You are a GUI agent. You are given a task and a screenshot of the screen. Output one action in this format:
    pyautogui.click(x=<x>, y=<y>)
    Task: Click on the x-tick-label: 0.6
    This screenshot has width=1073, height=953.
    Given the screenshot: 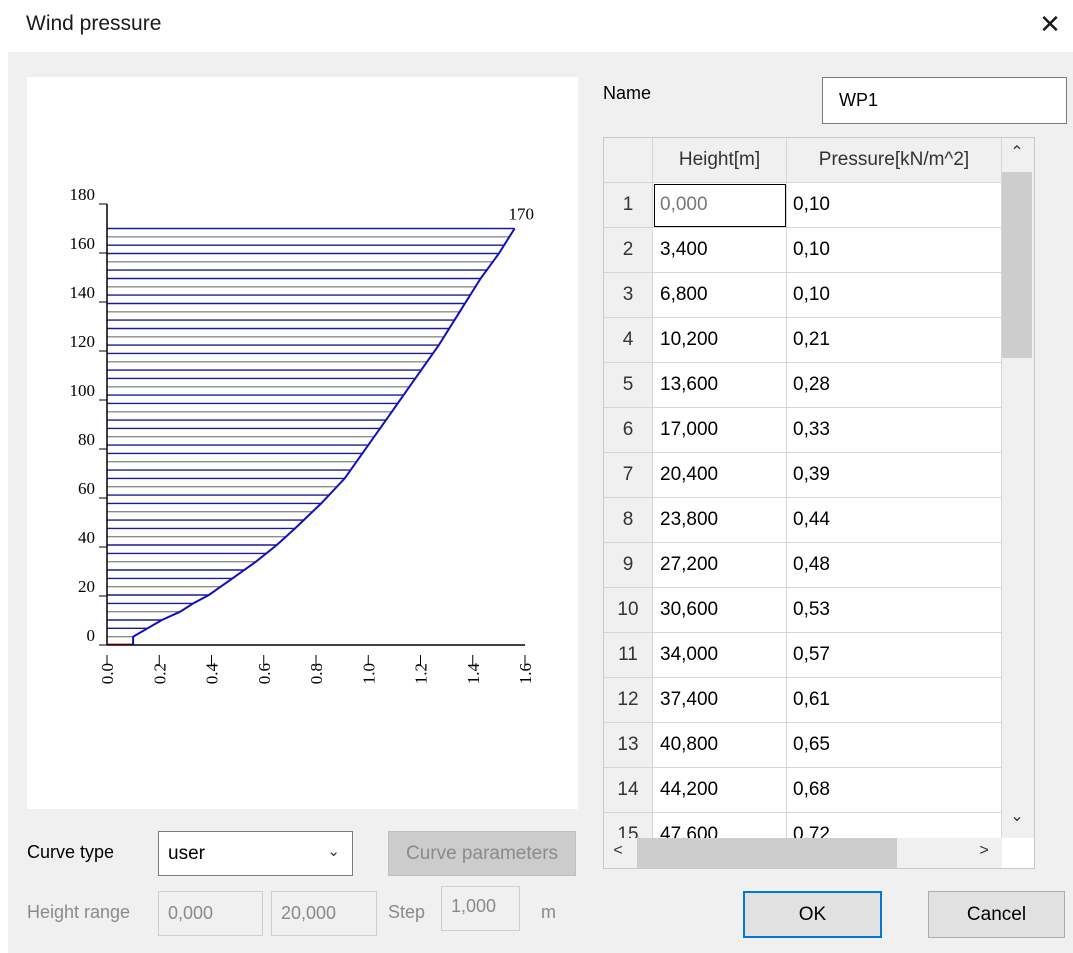 What is the action you would take?
    pyautogui.click(x=264, y=673)
    